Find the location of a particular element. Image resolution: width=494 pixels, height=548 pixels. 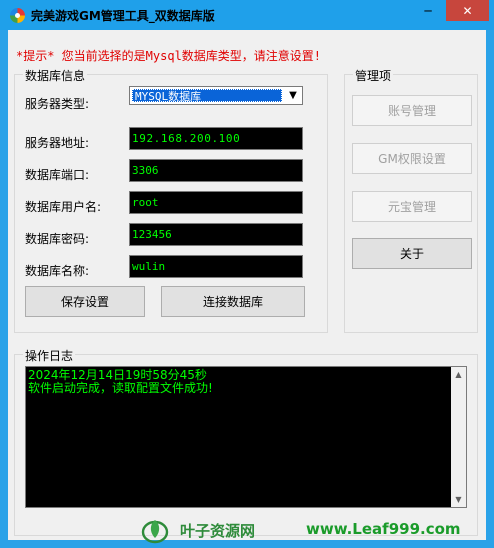

scroll-up-icon: ▲ is located at coordinates (458, 374).